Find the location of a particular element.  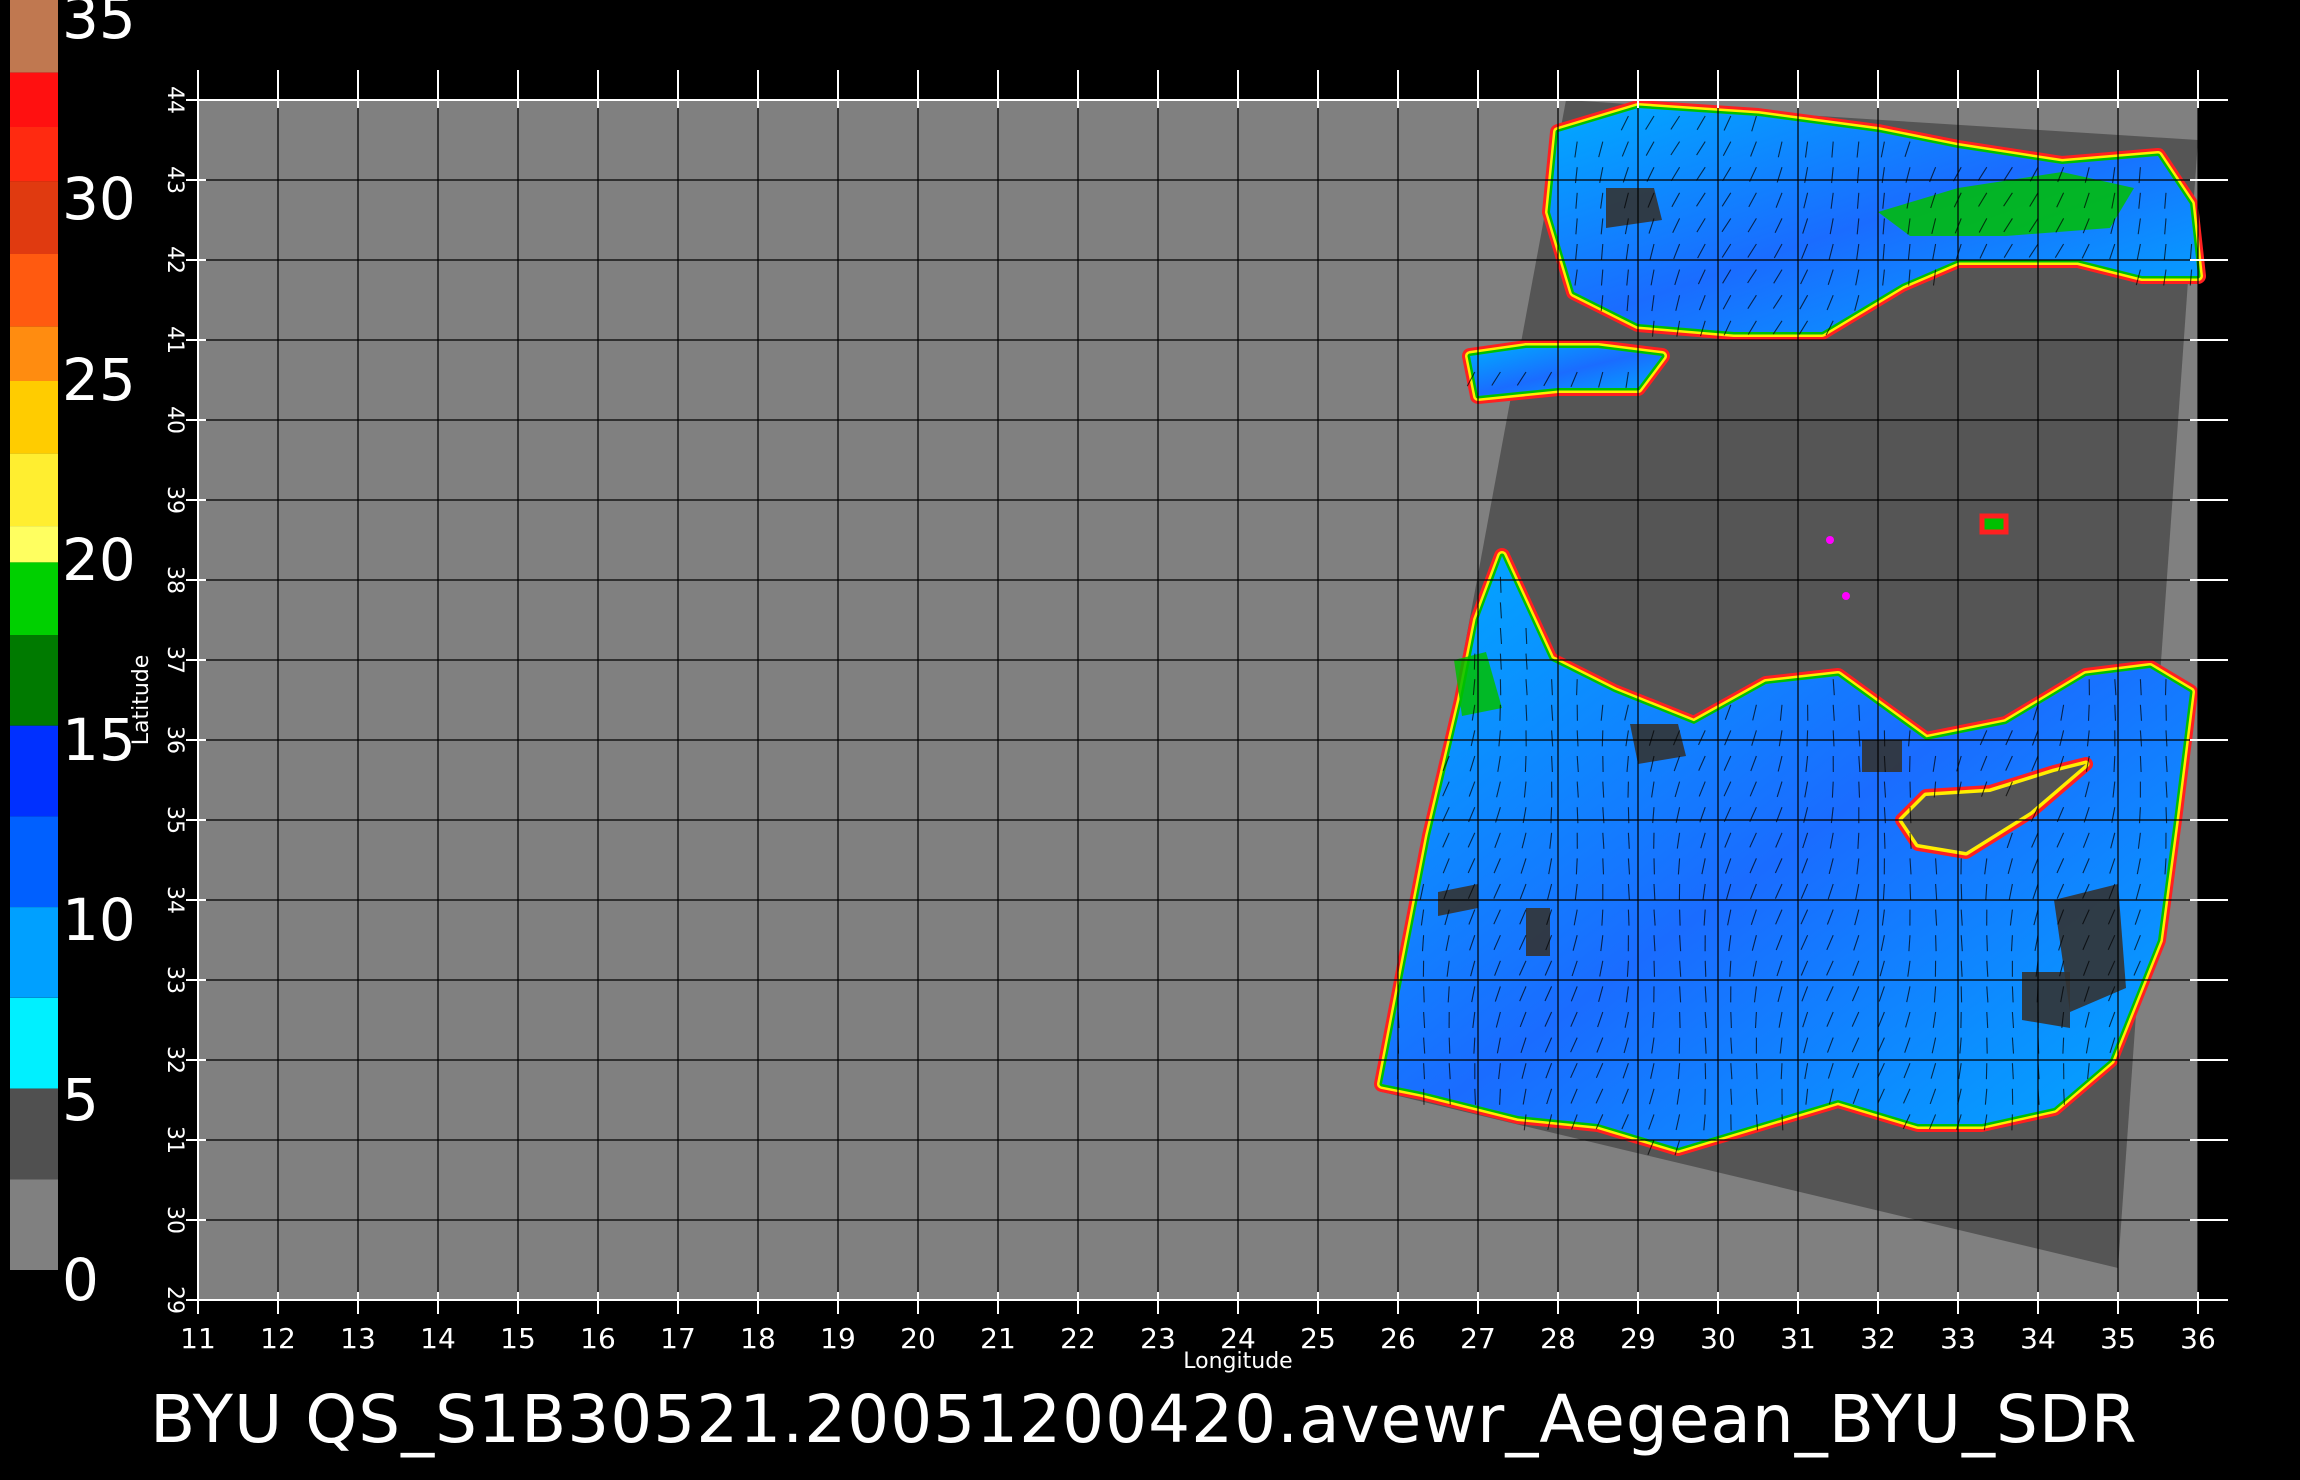

legend-tick-25: 25 is located at coordinates (99, 380).